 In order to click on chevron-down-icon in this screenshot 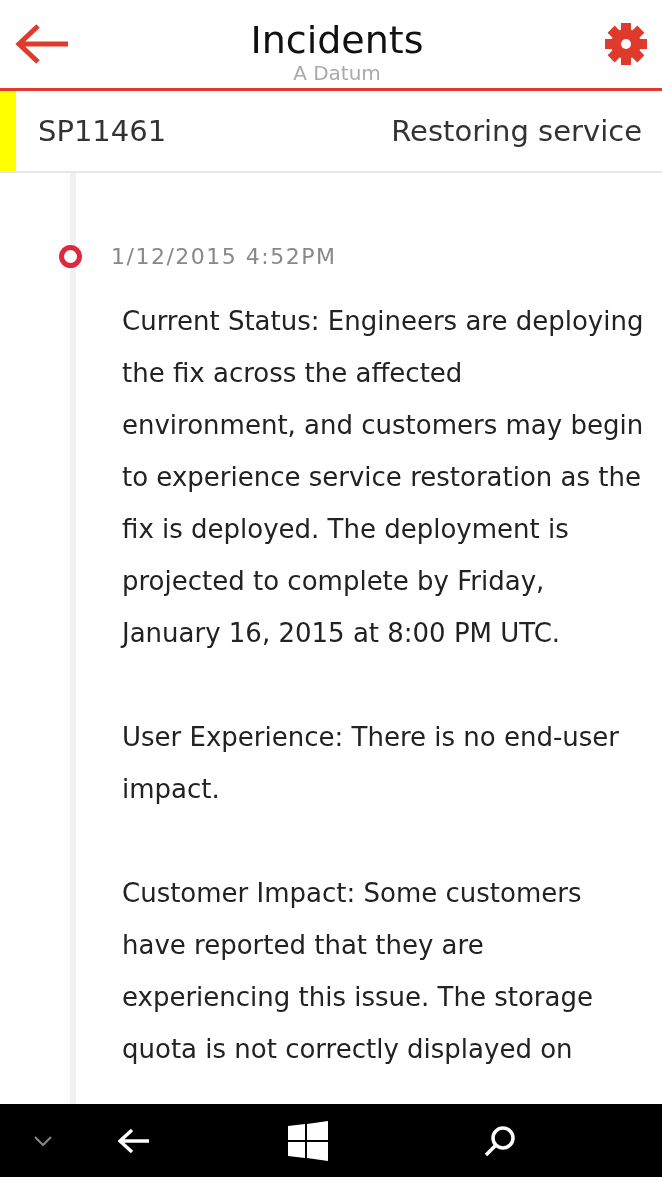, I will do `click(43, 1140)`.